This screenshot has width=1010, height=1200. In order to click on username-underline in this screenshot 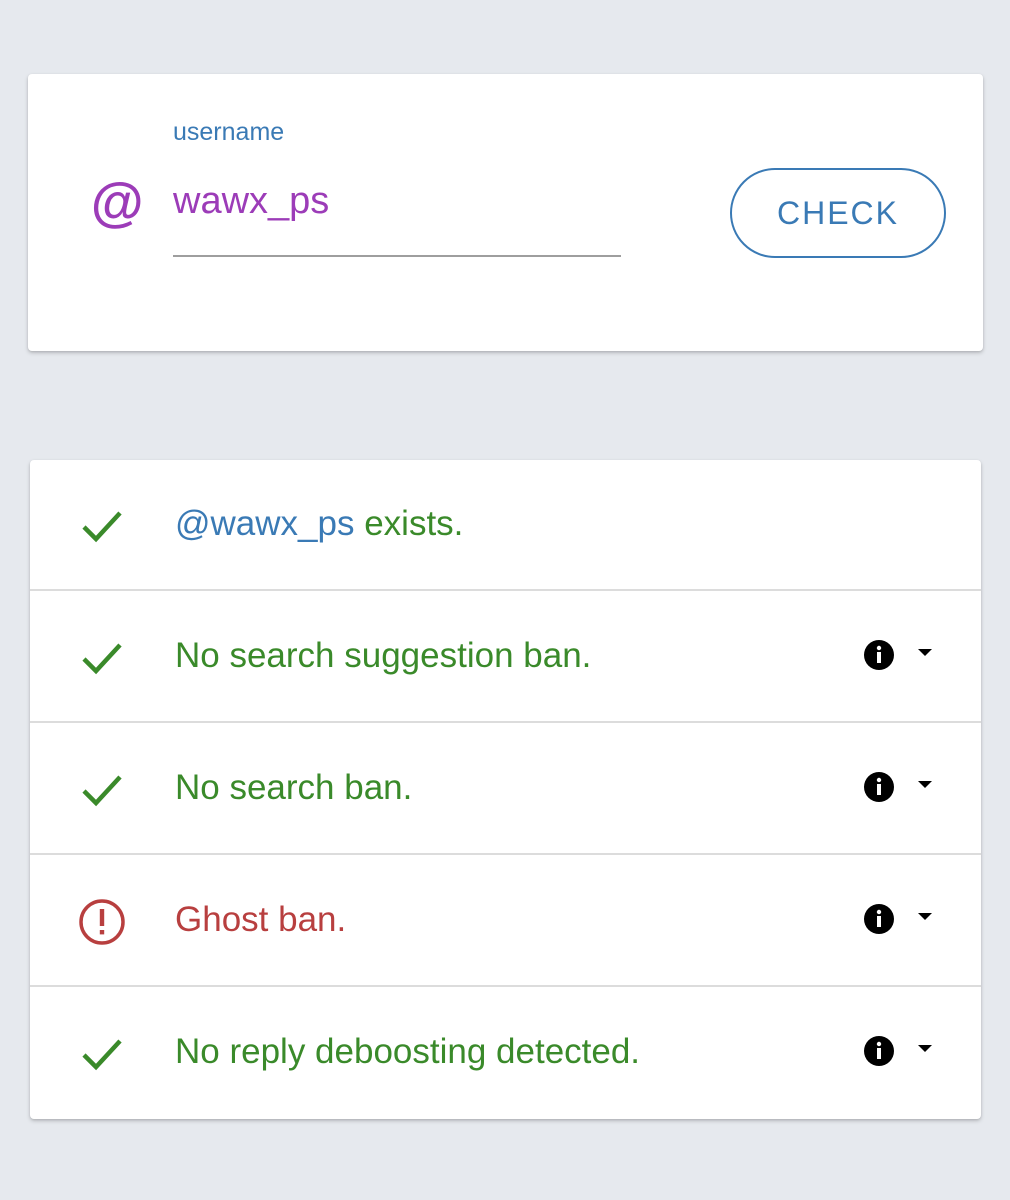, I will do `click(397, 256)`.